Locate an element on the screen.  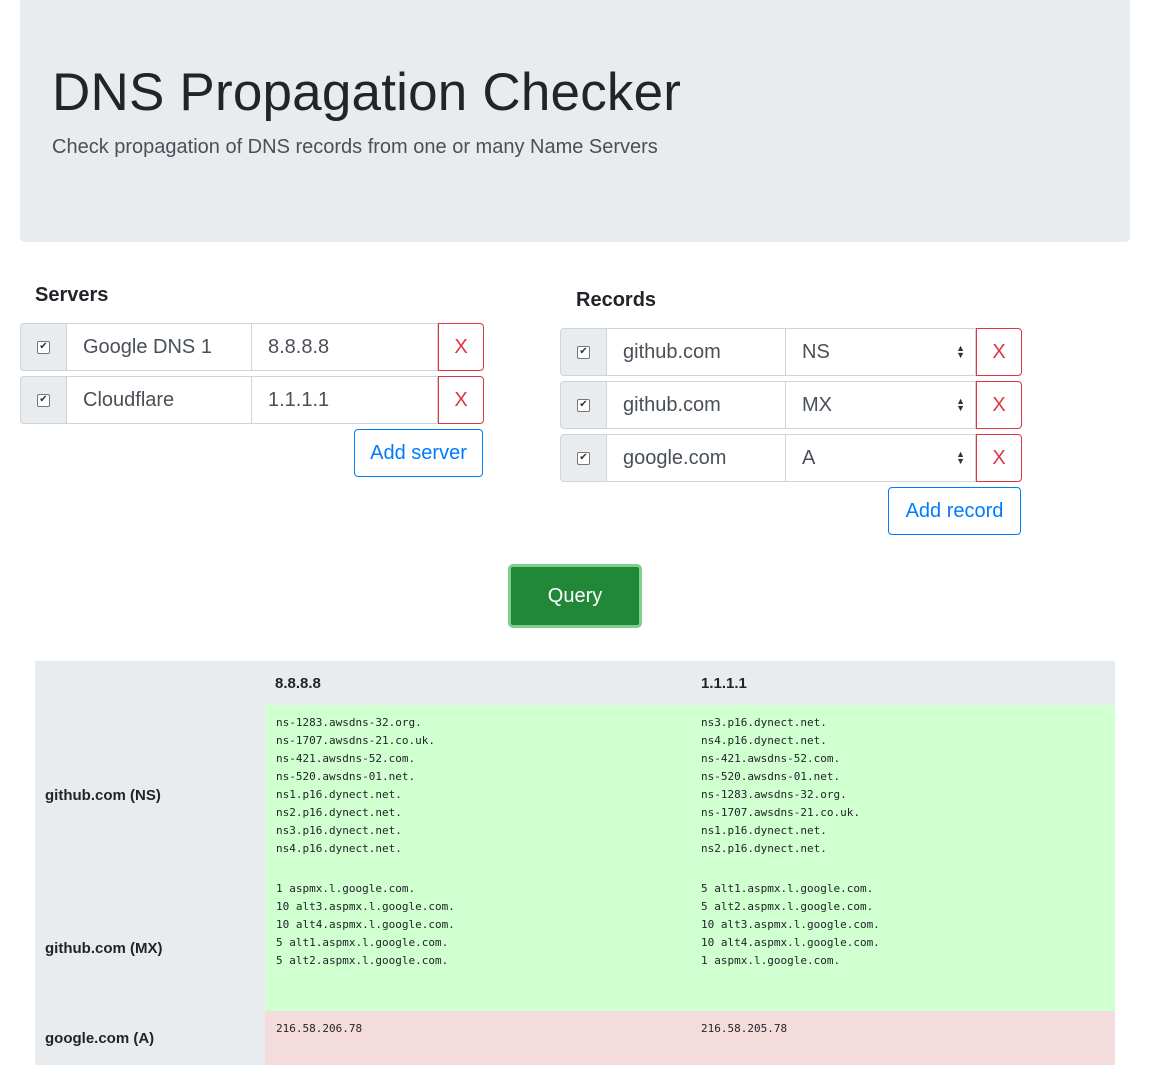
record-type-value: A is located at coordinates (809, 457).